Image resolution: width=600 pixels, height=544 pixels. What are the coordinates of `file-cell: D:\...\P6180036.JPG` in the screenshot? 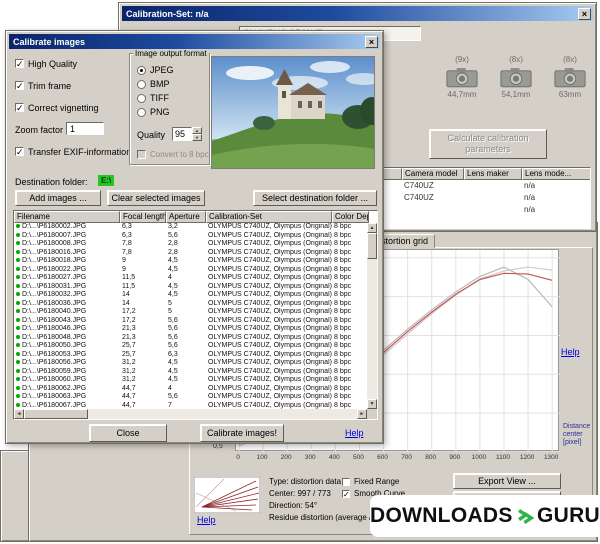 It's located at (67, 304).